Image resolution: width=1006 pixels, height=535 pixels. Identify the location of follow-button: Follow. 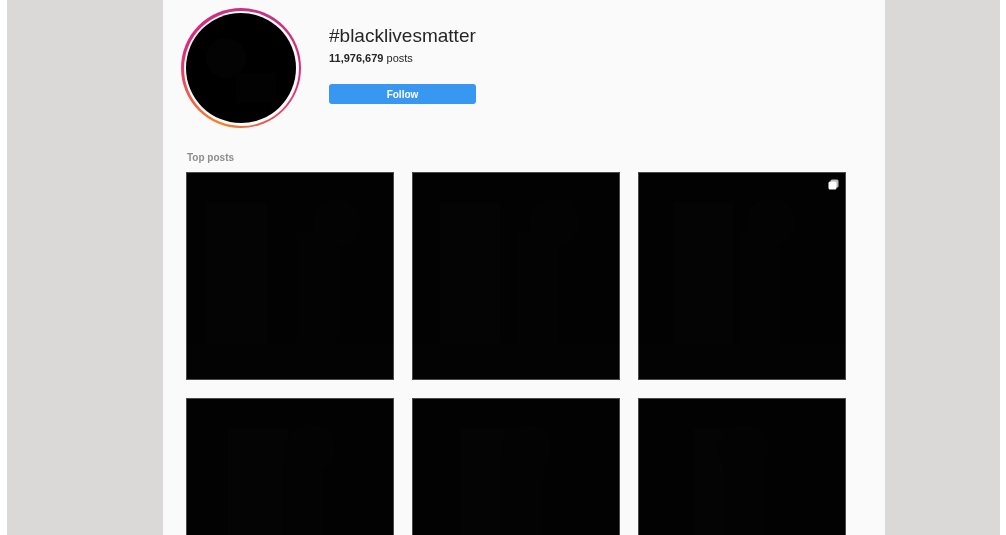
(402, 94).